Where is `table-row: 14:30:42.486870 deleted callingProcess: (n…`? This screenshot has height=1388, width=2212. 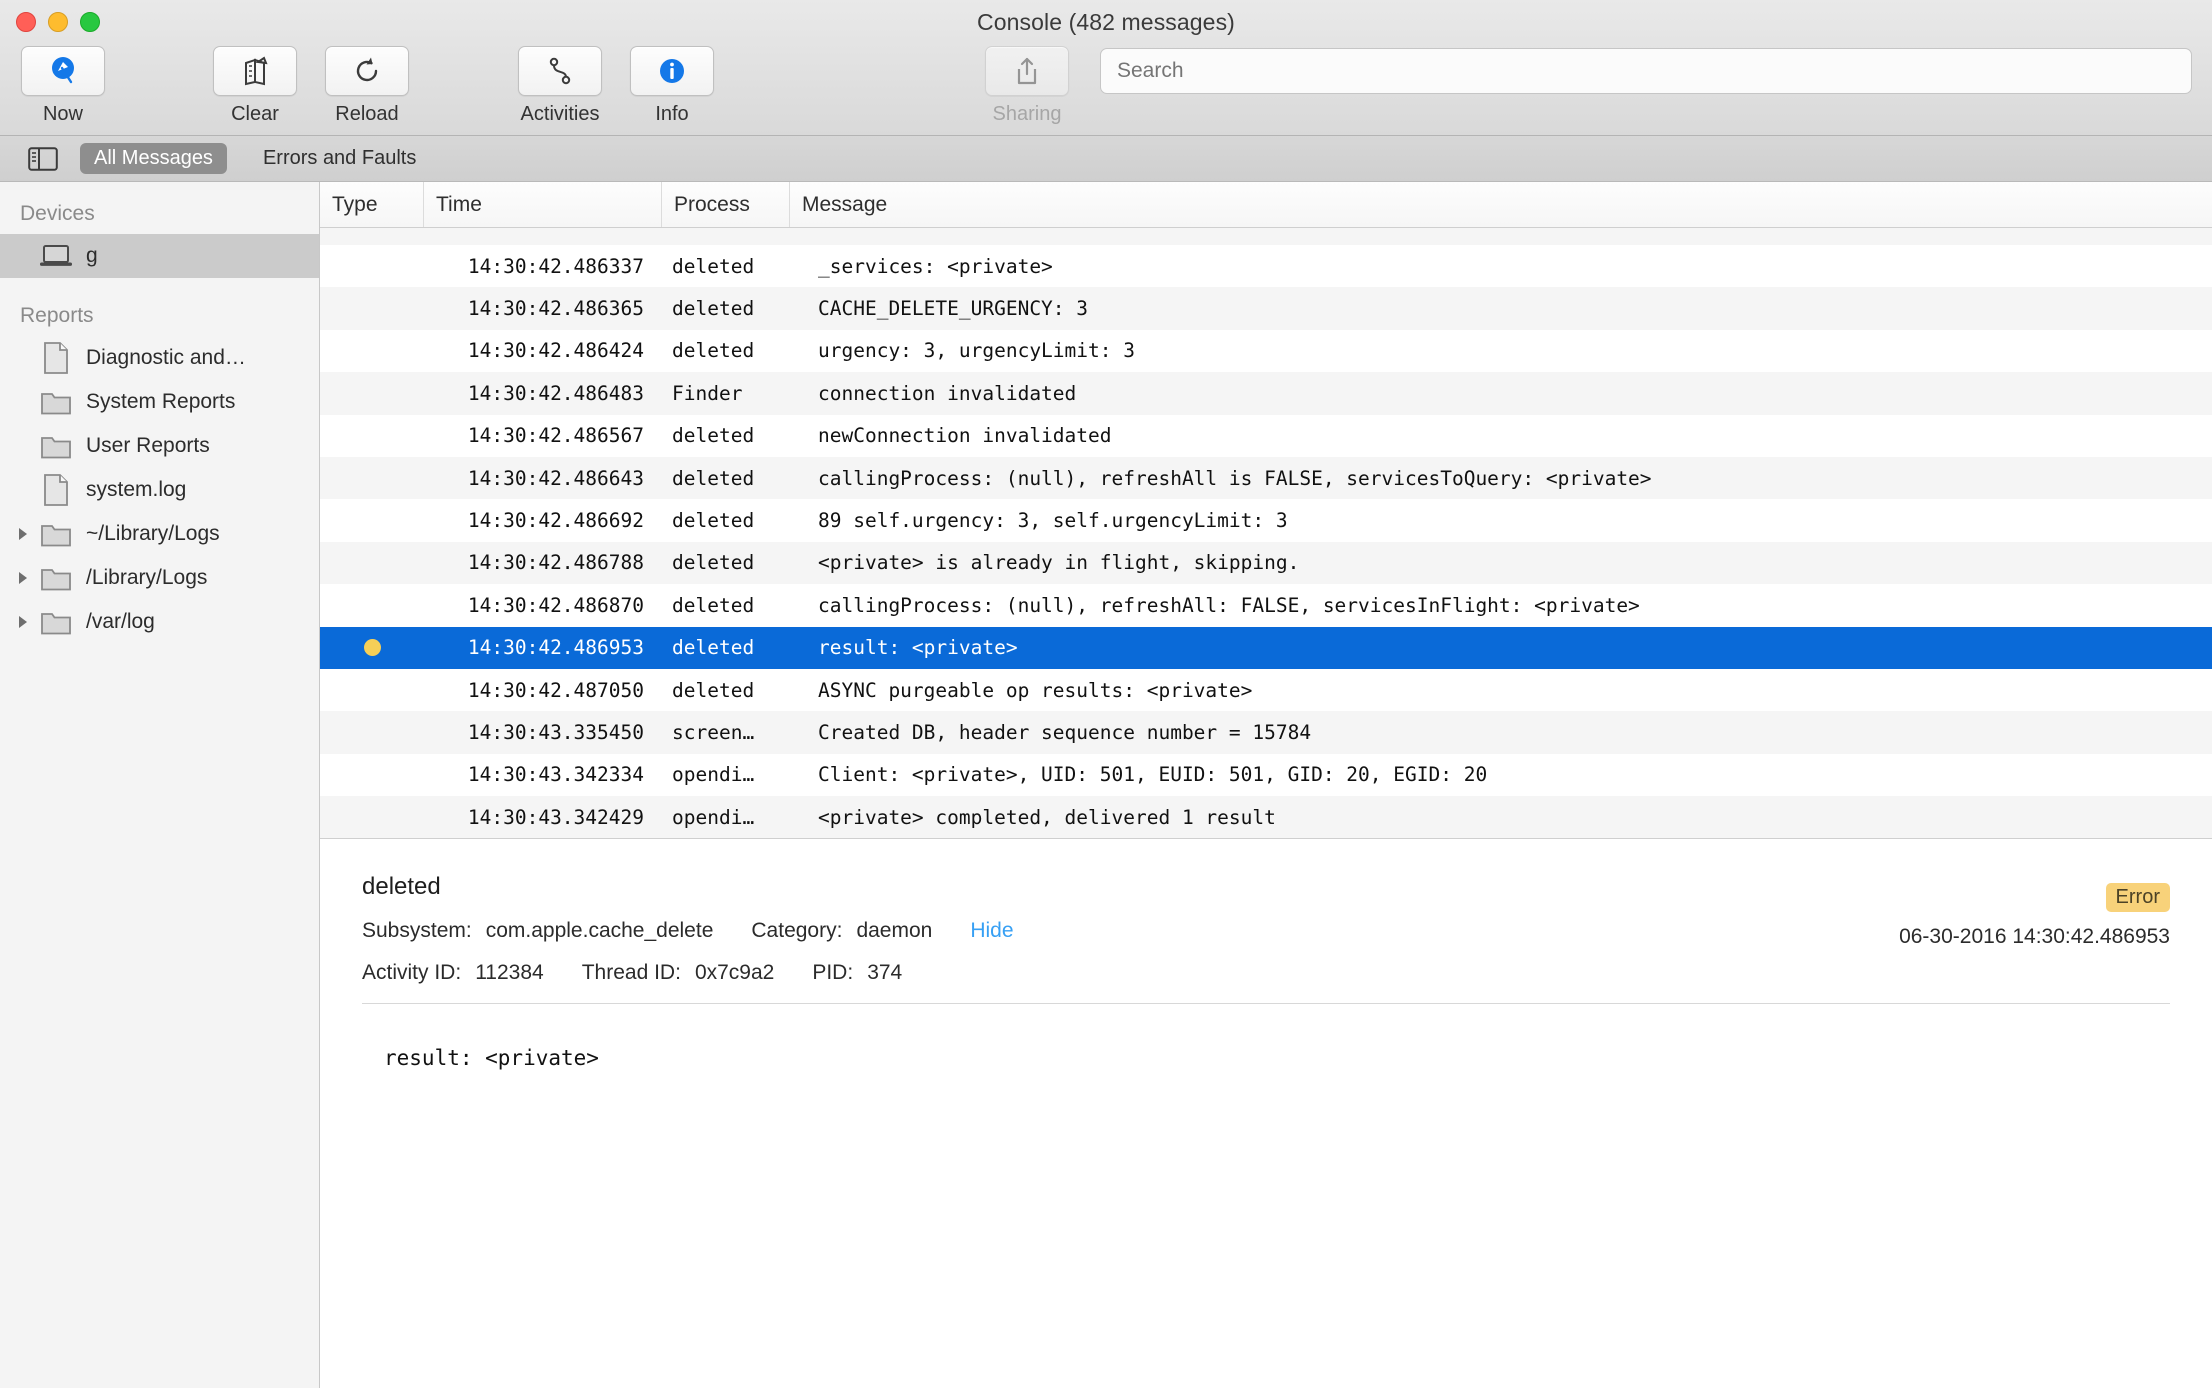
table-row: 14:30:42.486870 deleted callingProcess: (n… is located at coordinates (1266, 605).